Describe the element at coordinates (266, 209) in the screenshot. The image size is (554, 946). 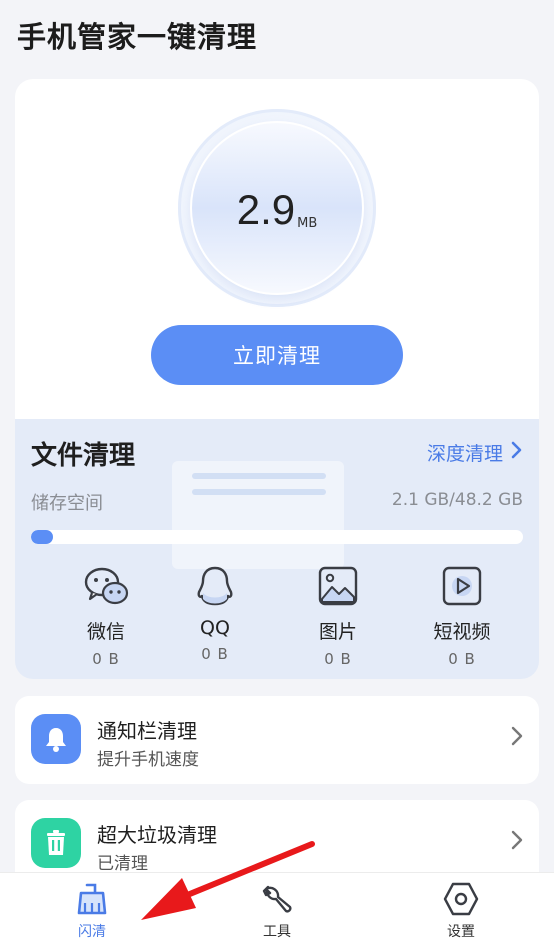
I see `junk-size-value: 2.9` at that location.